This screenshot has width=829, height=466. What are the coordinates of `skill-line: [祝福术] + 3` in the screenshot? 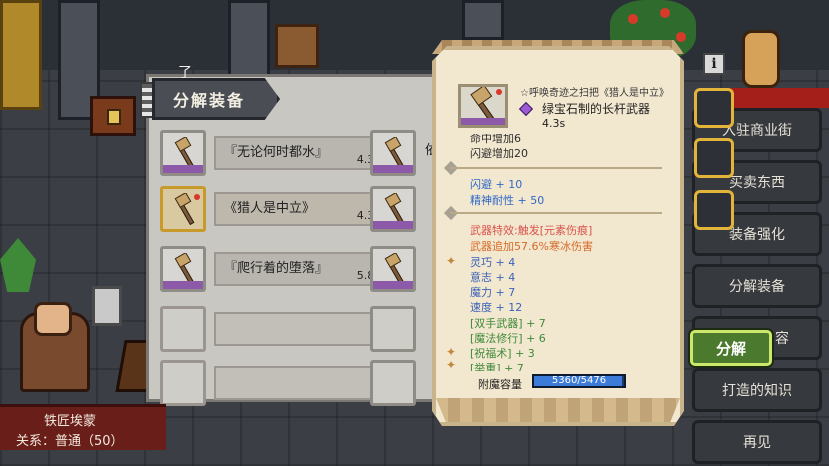 It's located at (502, 353).